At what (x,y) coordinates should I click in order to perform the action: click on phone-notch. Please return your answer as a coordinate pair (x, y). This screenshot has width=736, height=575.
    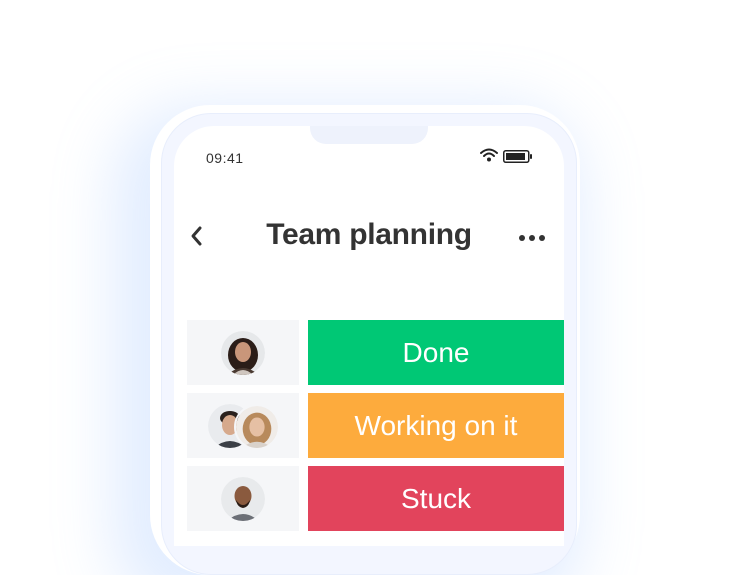
    Looking at the image, I should click on (369, 135).